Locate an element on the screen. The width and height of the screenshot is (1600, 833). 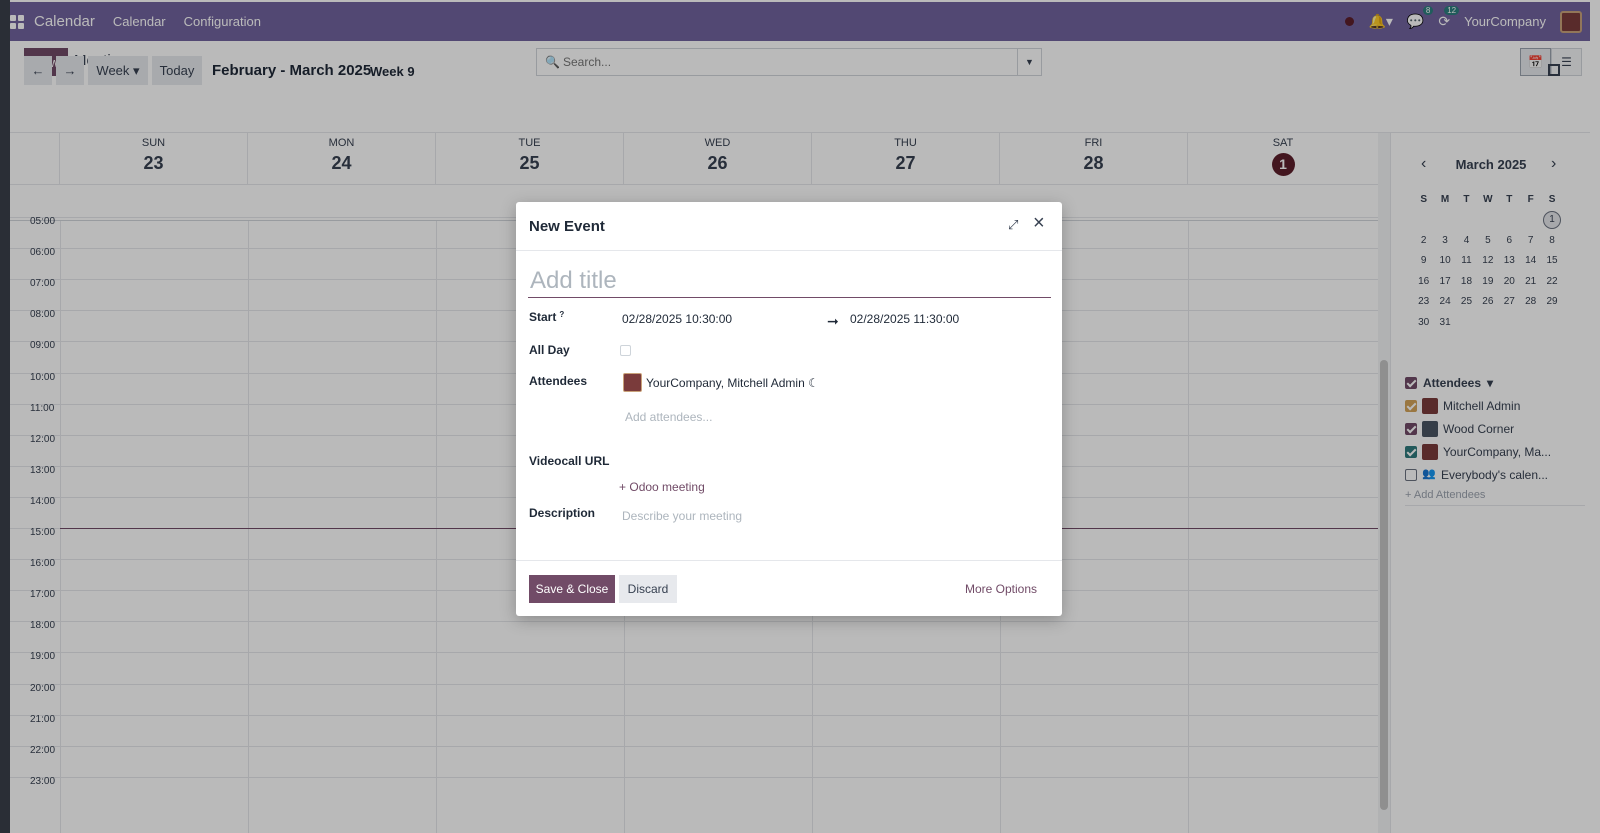
videocall-label: Videocall URL is located at coordinates (569, 461).